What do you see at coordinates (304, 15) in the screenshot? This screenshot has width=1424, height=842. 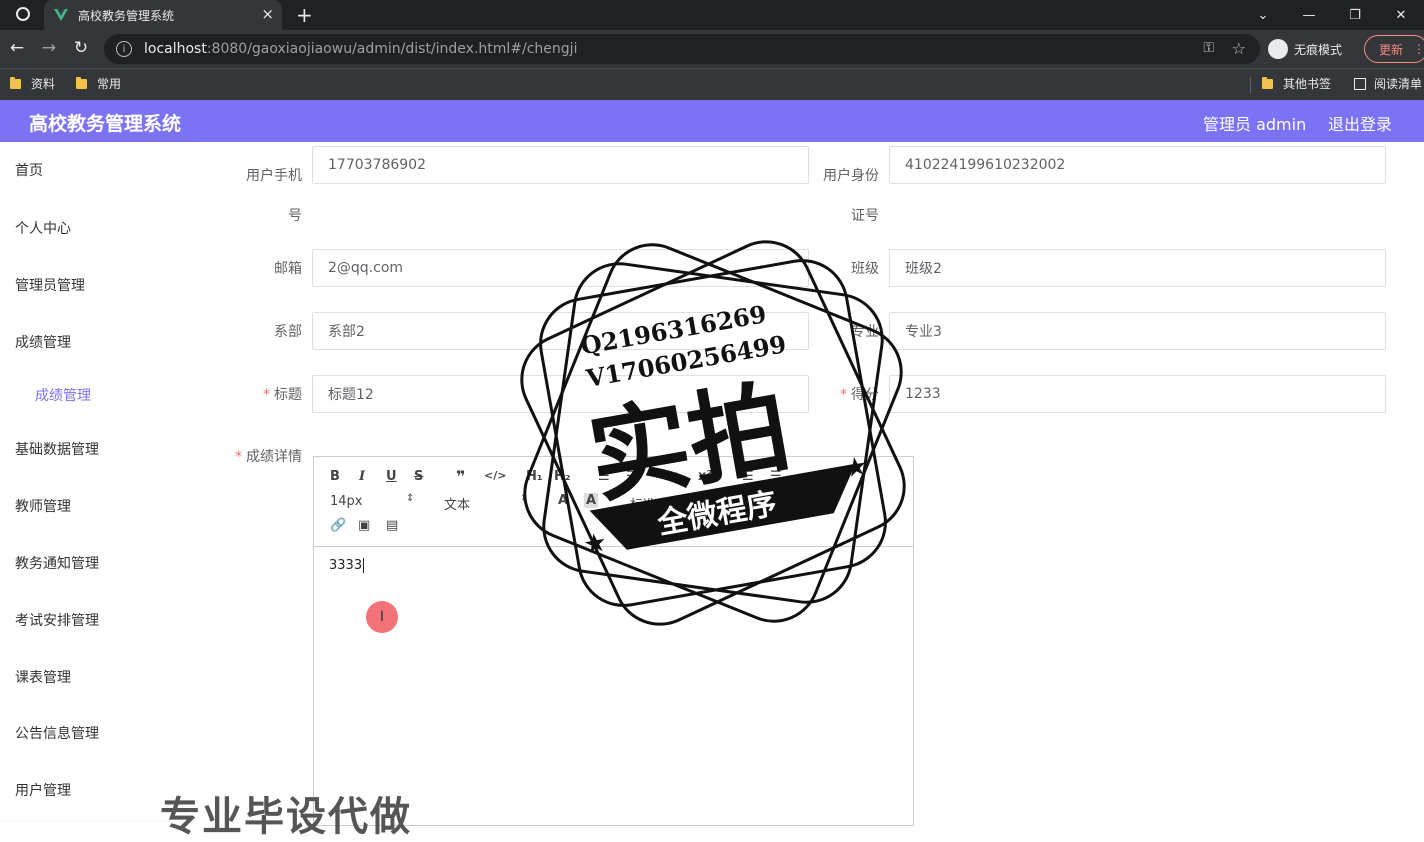 I see `new-tab-icon: +` at bounding box center [304, 15].